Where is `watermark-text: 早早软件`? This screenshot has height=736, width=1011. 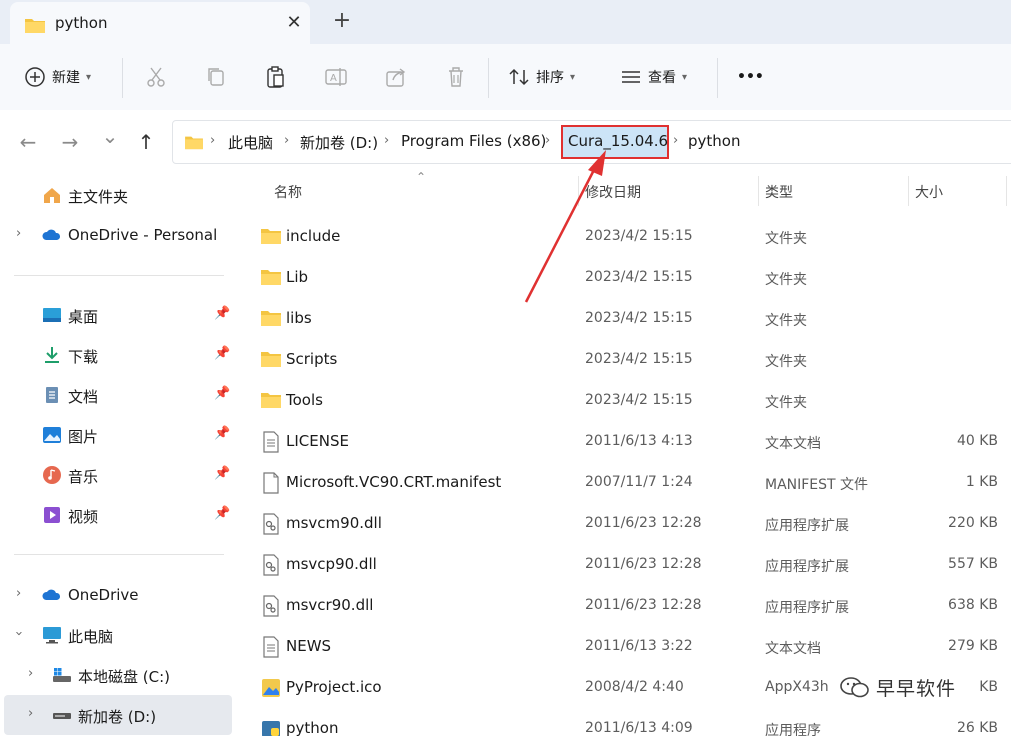 watermark-text: 早早软件 is located at coordinates (916, 689).